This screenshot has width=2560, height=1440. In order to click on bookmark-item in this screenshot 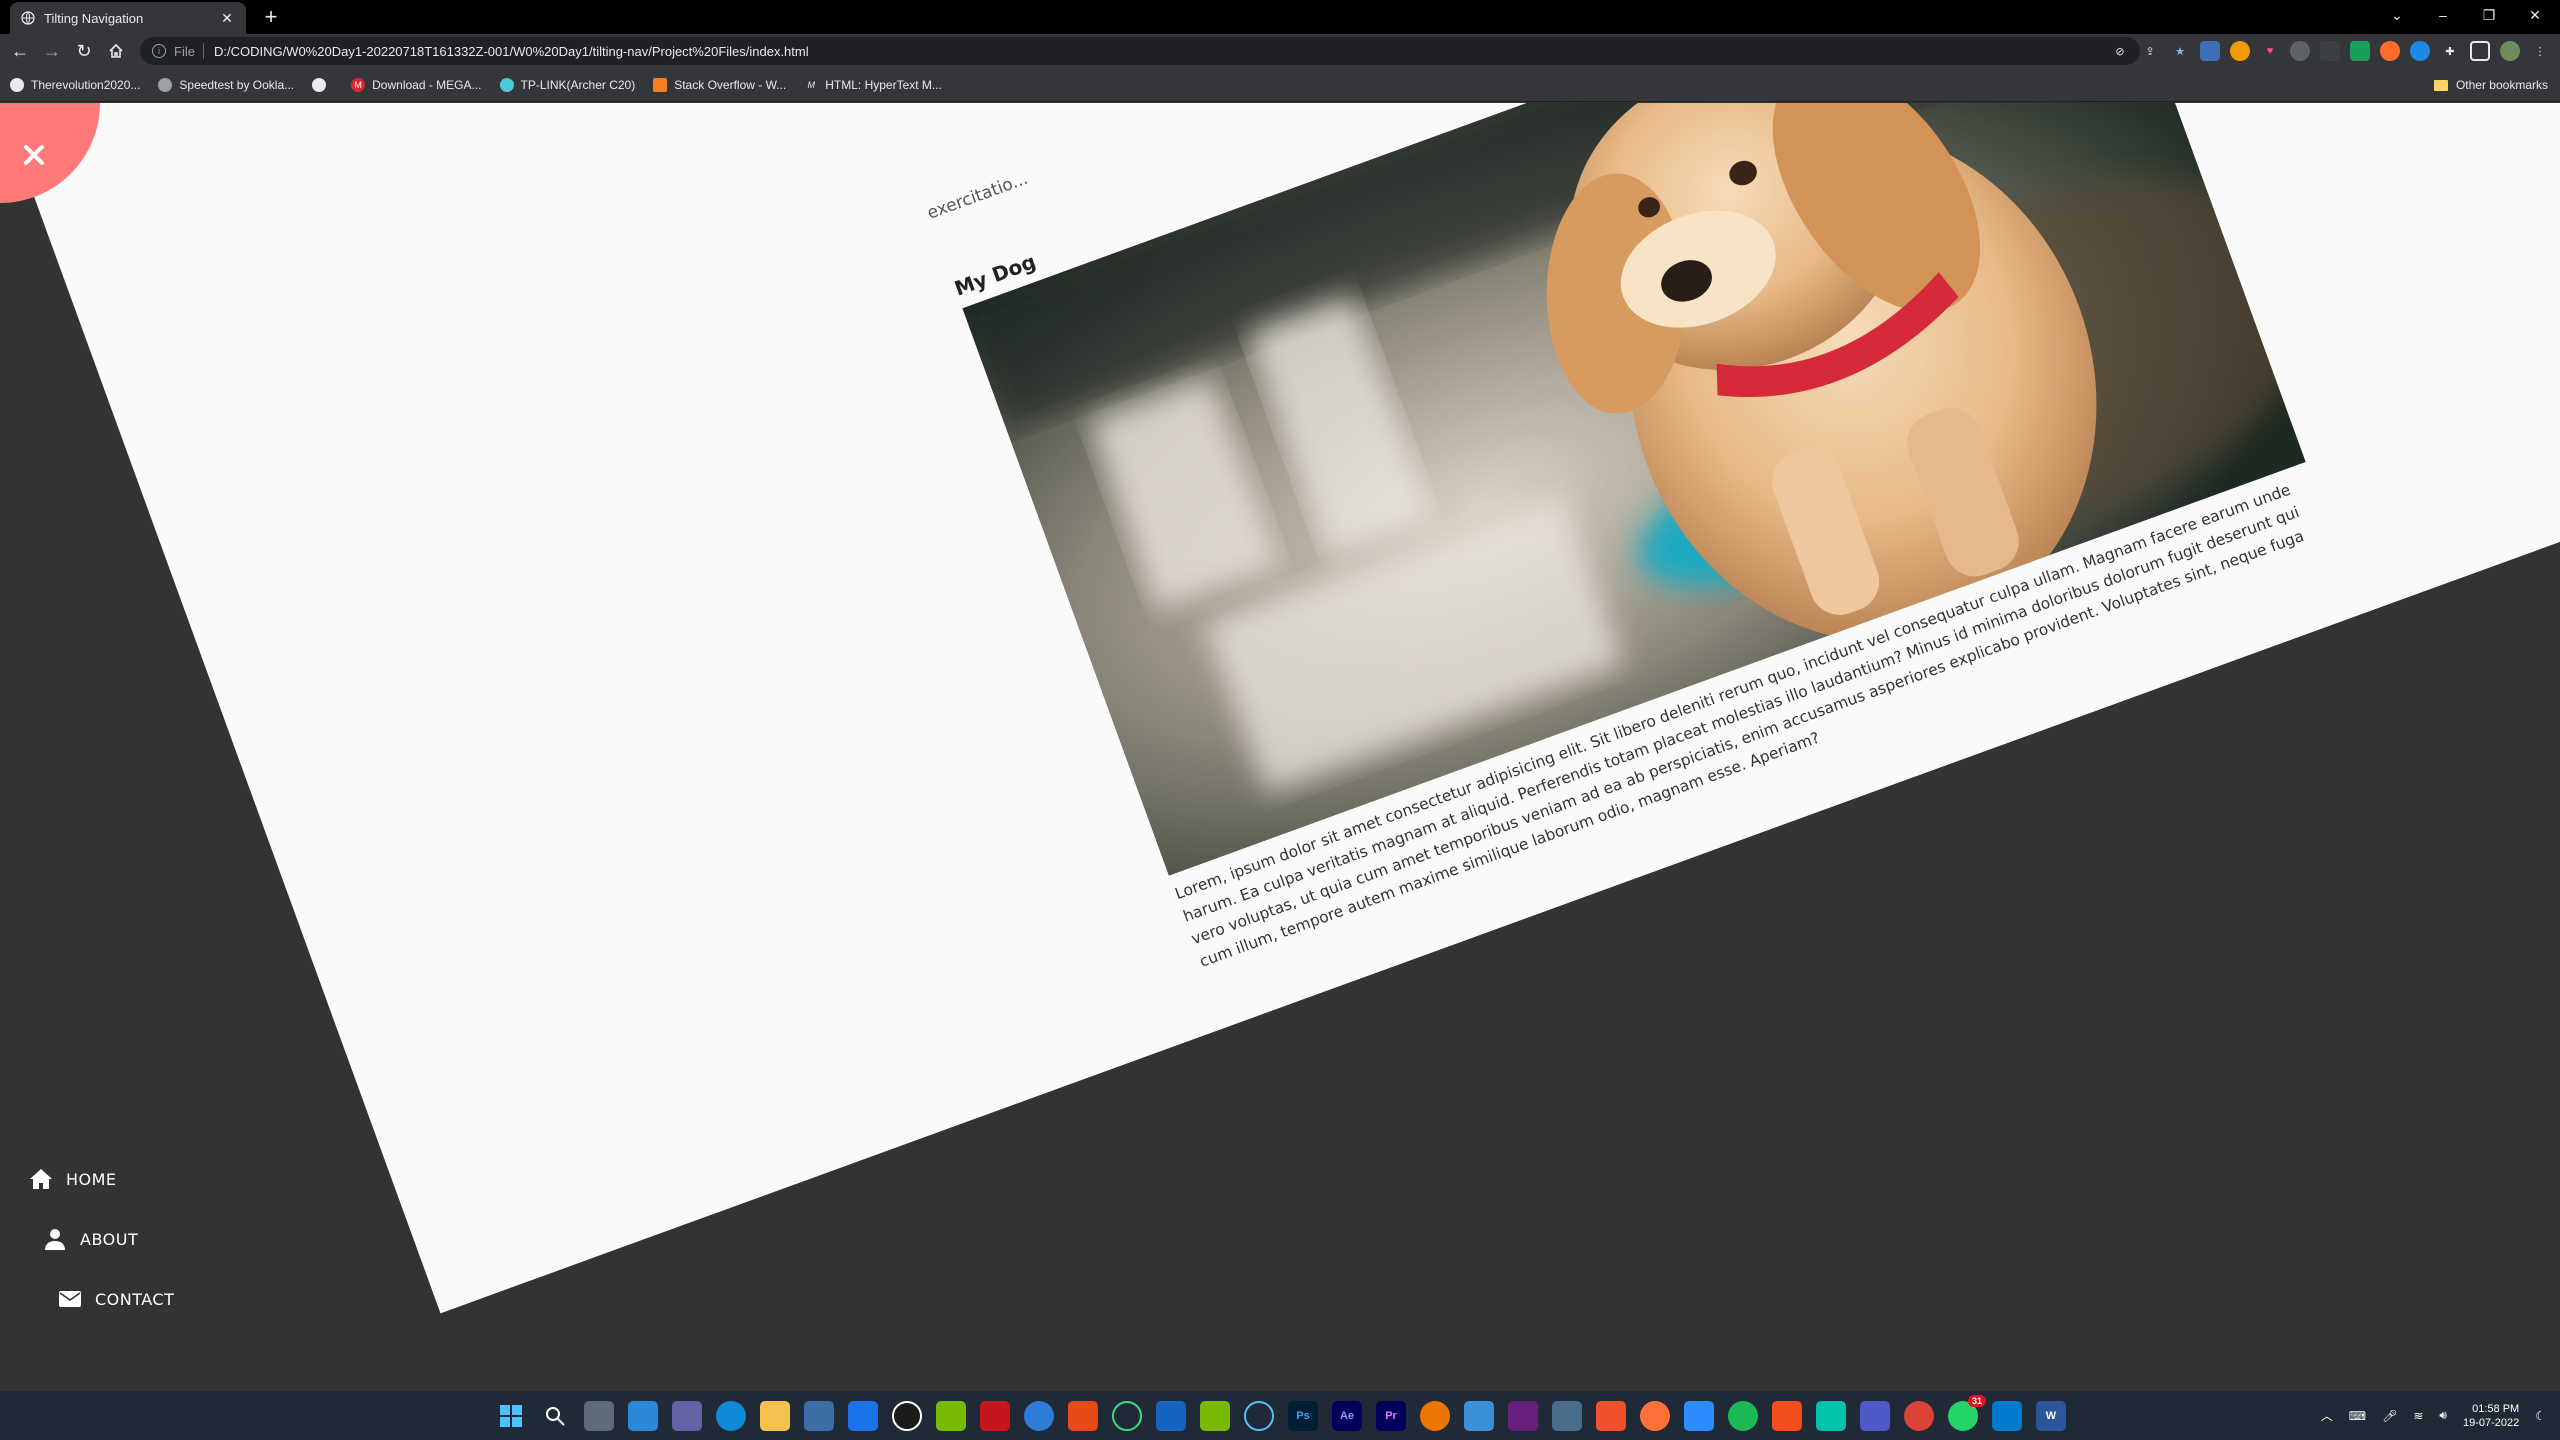, I will do `click(322, 84)`.